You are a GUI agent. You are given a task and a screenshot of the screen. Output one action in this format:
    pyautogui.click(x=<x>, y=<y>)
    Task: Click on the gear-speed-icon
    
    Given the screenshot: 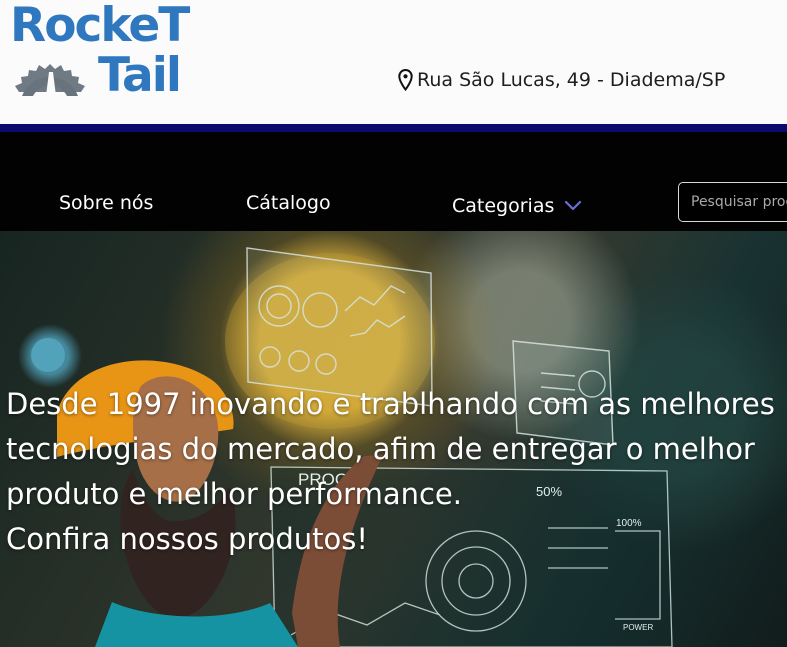 What is the action you would take?
    pyautogui.click(x=50, y=82)
    